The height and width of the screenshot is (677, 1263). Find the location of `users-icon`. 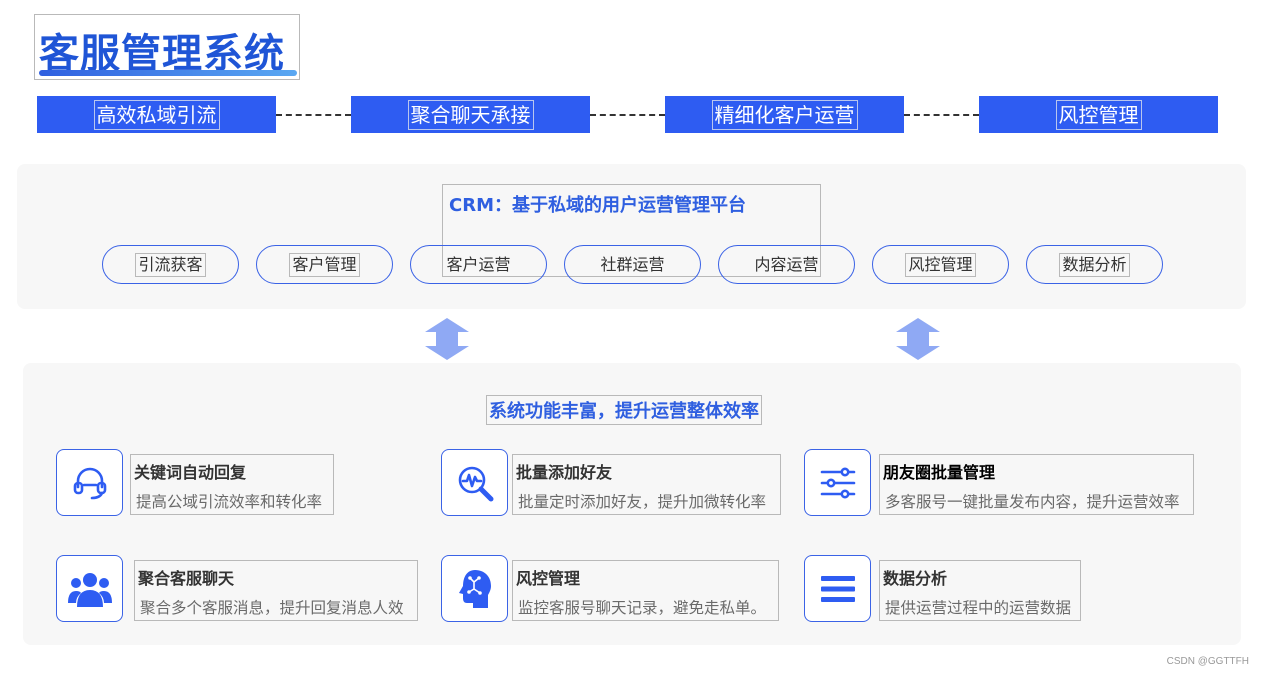

users-icon is located at coordinates (89, 588).